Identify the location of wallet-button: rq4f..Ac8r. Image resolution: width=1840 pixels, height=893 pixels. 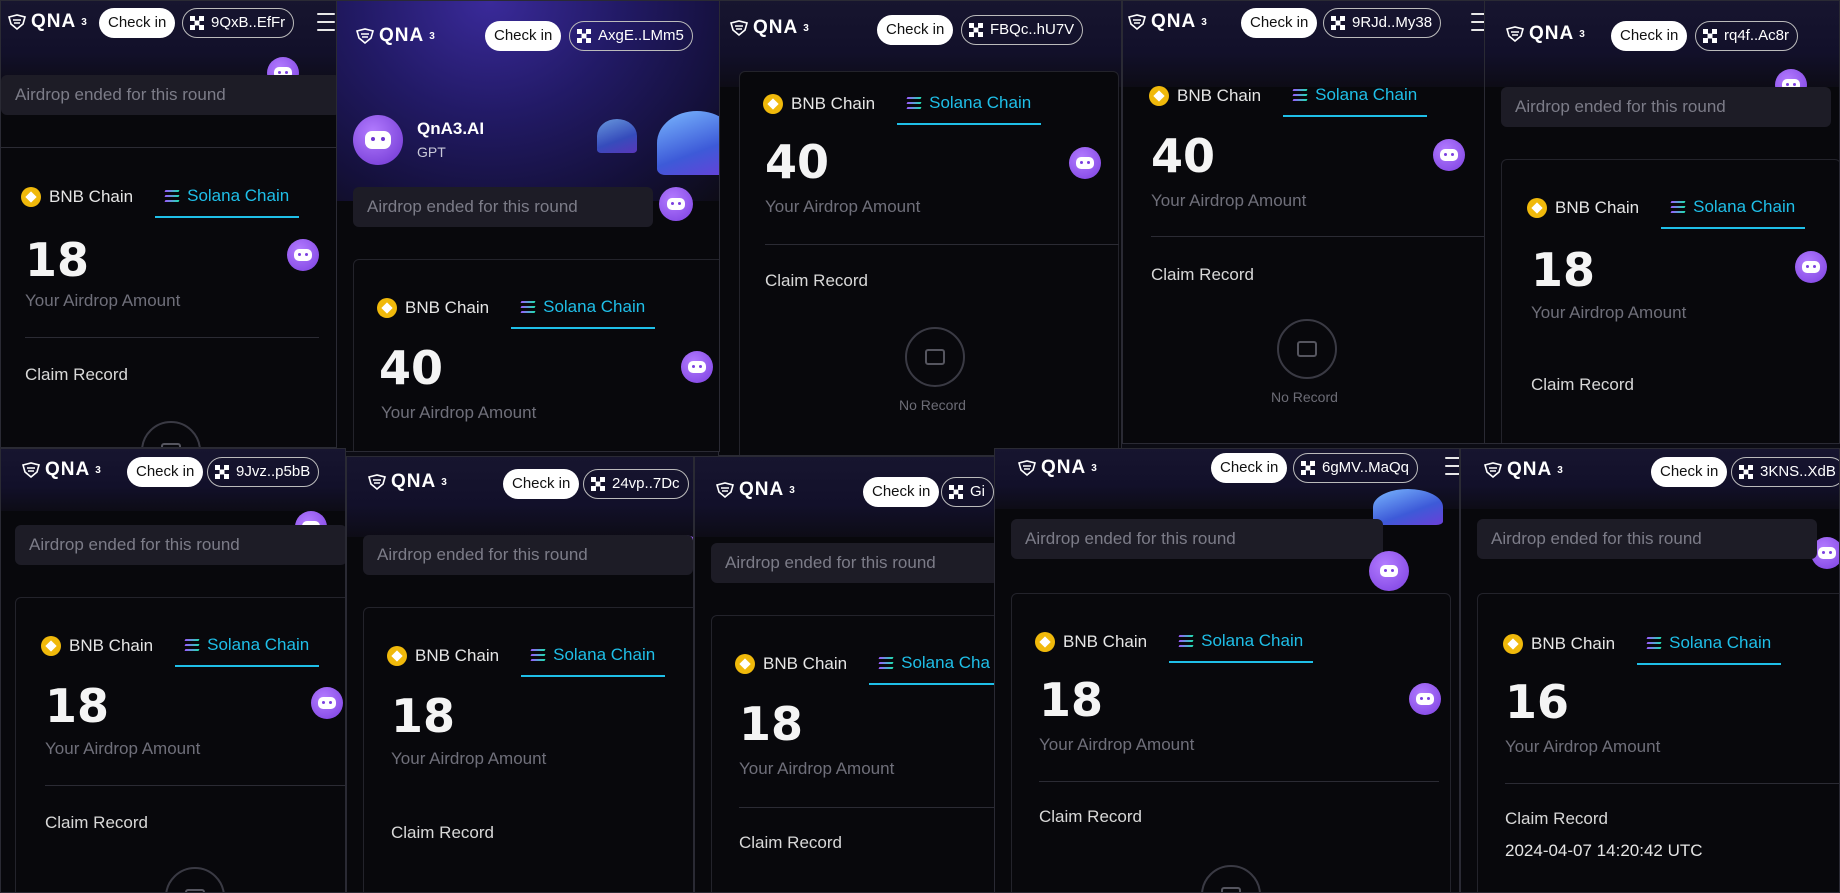
(1747, 36).